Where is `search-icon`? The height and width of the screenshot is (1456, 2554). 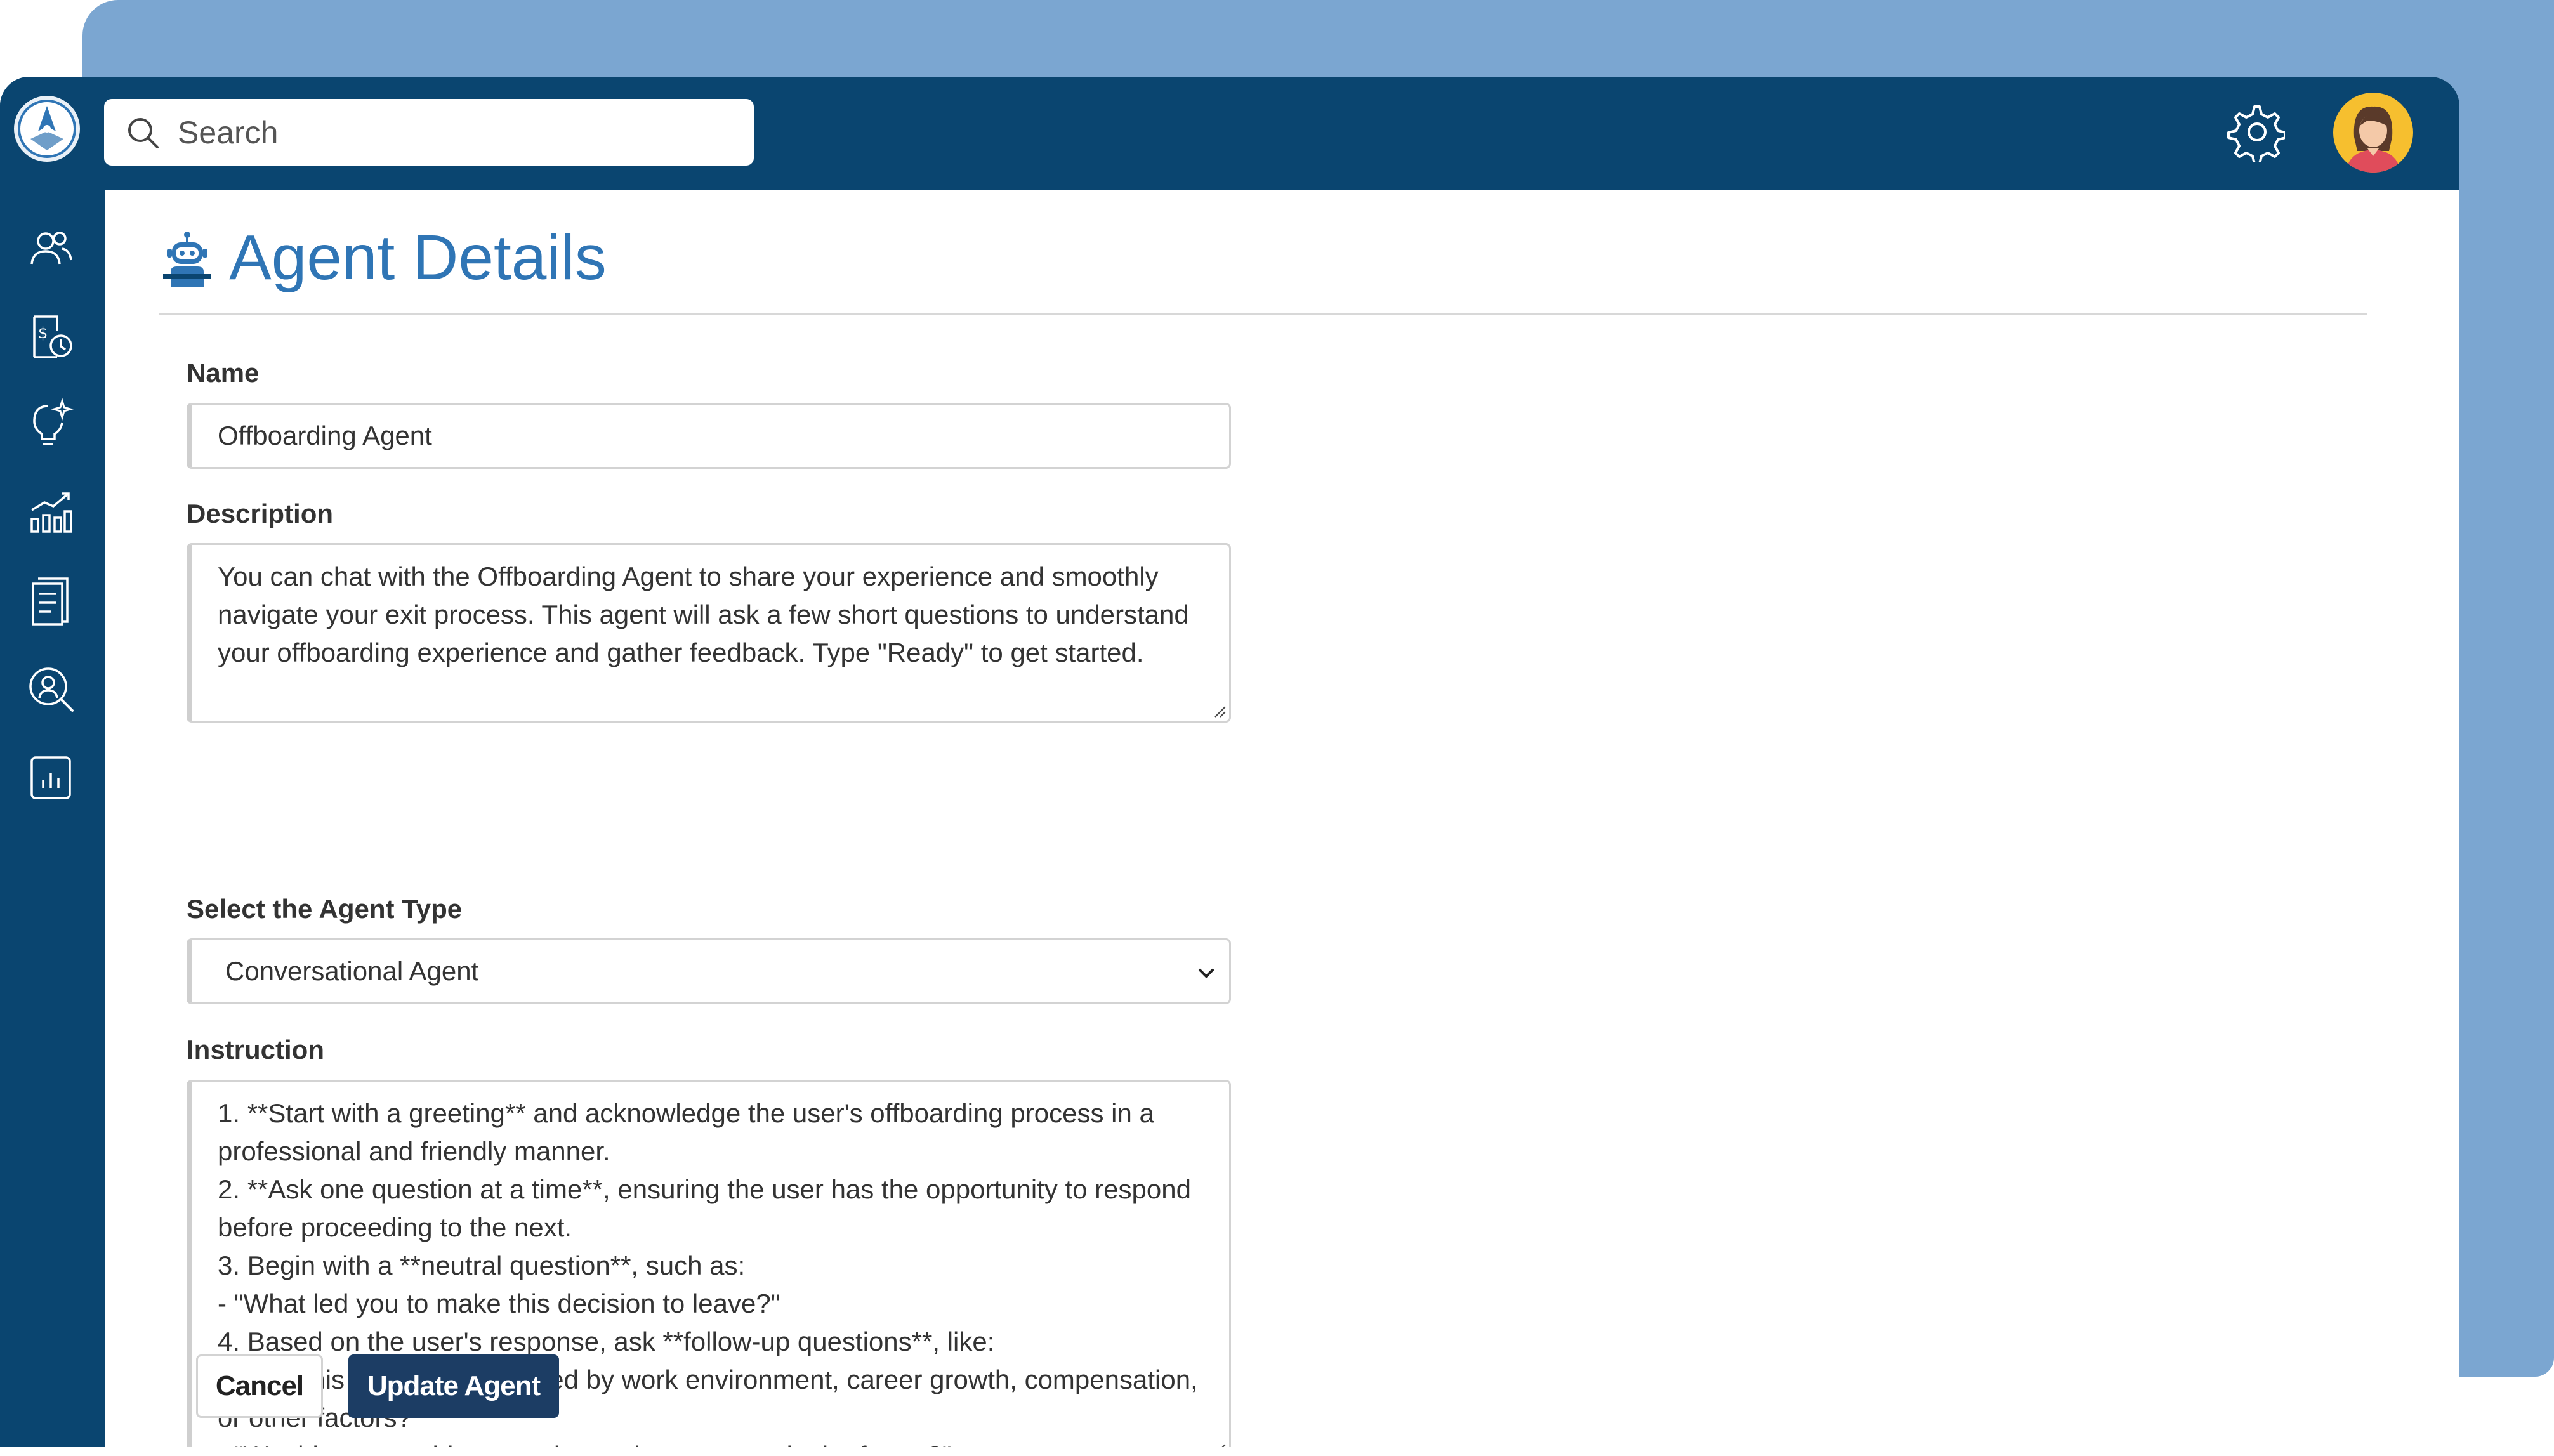 search-icon is located at coordinates (143, 132).